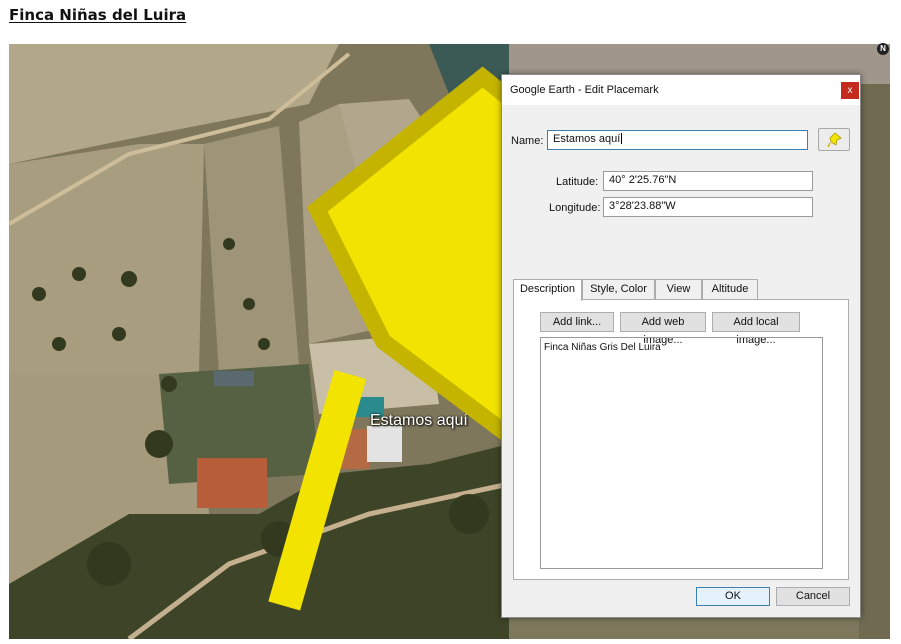 This screenshot has width=901, height=644. What do you see at coordinates (587, 139) in the screenshot?
I see `name-value: Estamos aquí` at bounding box center [587, 139].